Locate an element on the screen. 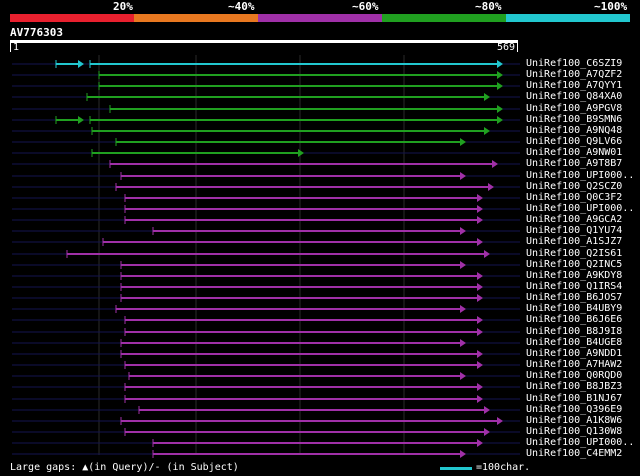  hit-label: UniRef100_A9GCA2 is located at coordinates (574, 219).